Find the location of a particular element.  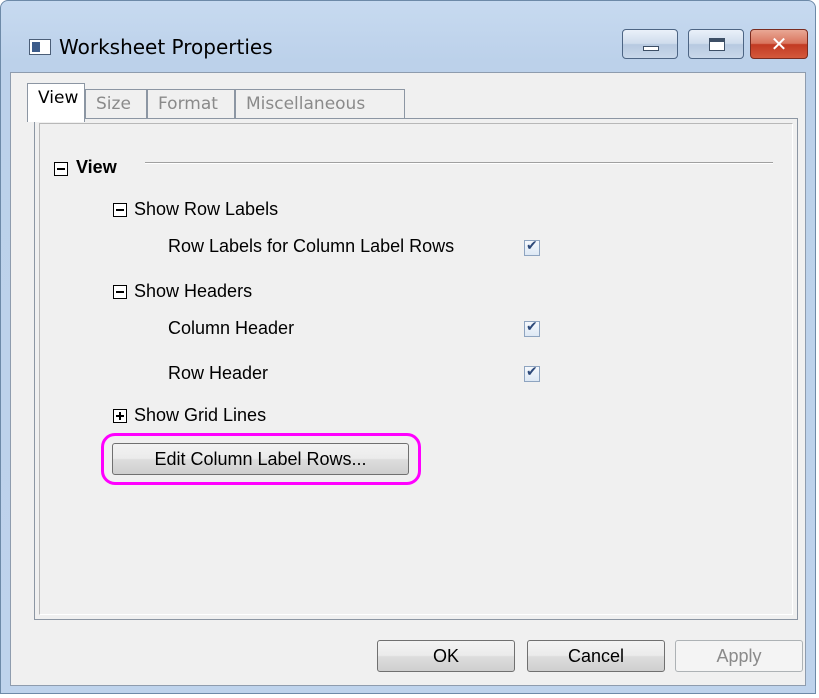

maximize-button is located at coordinates (716, 44).